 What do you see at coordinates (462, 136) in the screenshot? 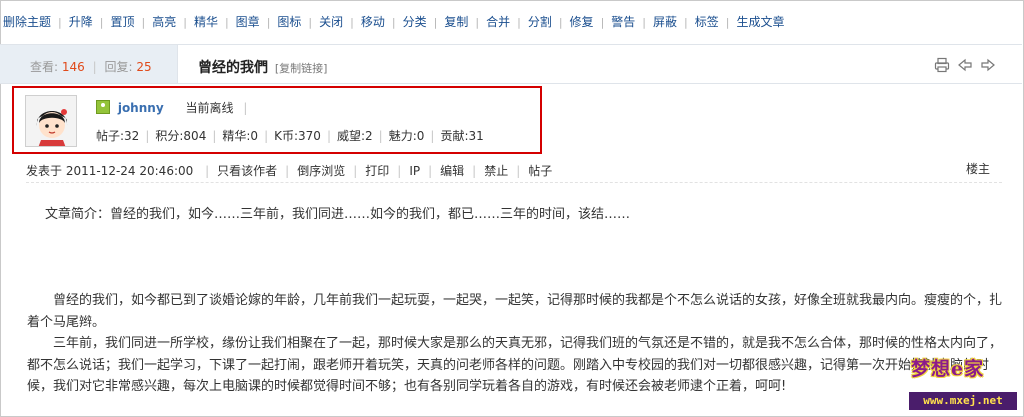
I see `author-stat: 贡献:31` at bounding box center [462, 136].